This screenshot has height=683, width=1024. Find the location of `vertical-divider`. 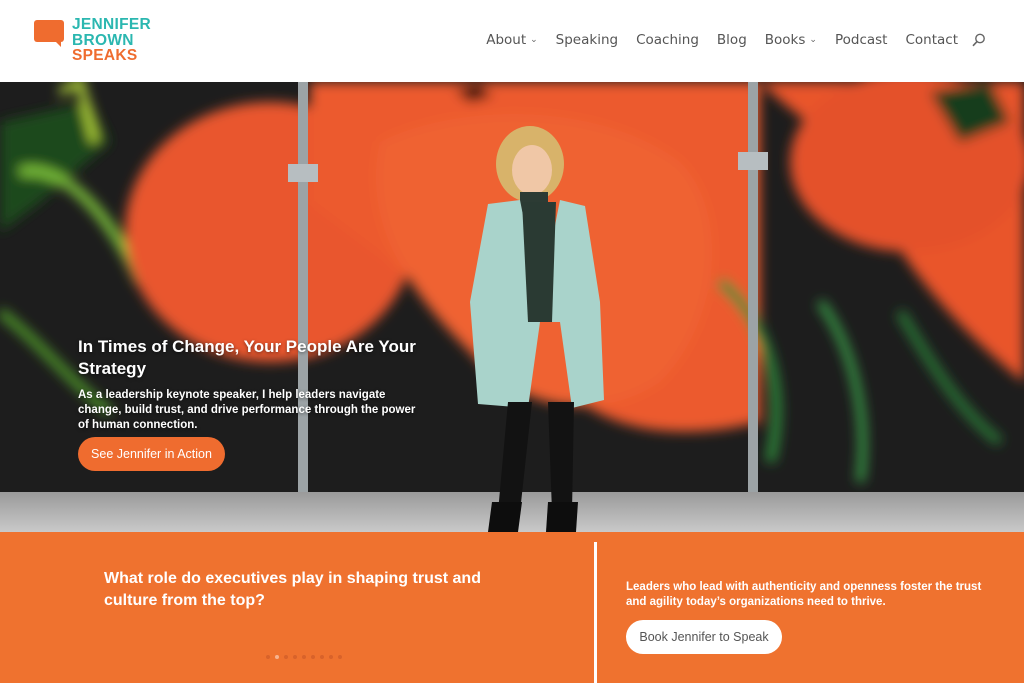

vertical-divider is located at coordinates (595, 612).